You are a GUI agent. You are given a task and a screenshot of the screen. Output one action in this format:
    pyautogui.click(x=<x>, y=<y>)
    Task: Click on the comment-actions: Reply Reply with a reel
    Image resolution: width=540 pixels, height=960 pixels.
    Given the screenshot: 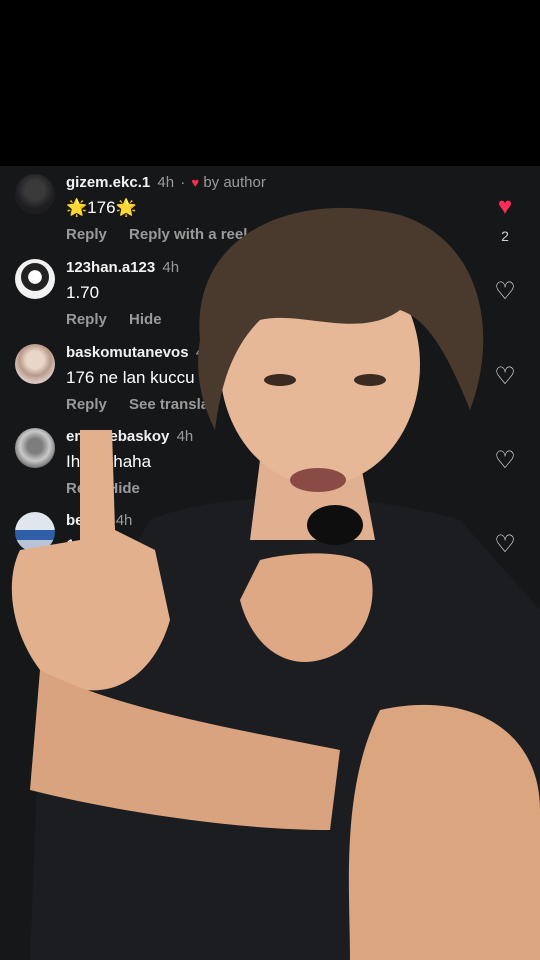 What is the action you would take?
    pyautogui.click(x=165, y=235)
    